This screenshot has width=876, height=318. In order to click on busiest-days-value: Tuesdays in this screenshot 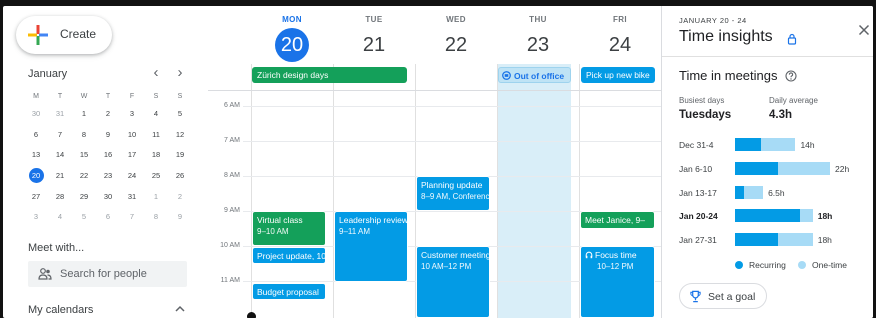, I will do `click(705, 115)`.